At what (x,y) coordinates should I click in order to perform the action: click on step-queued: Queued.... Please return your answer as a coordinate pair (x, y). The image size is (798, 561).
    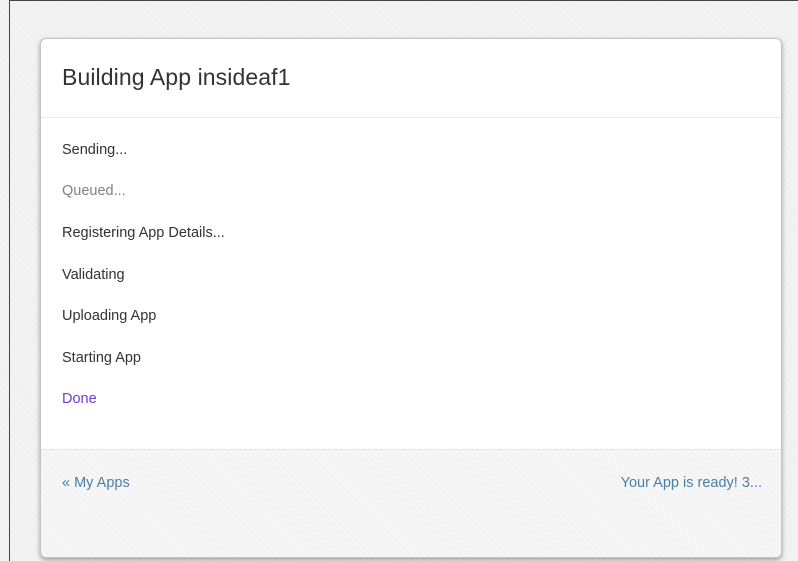
    Looking at the image, I should click on (94, 191).